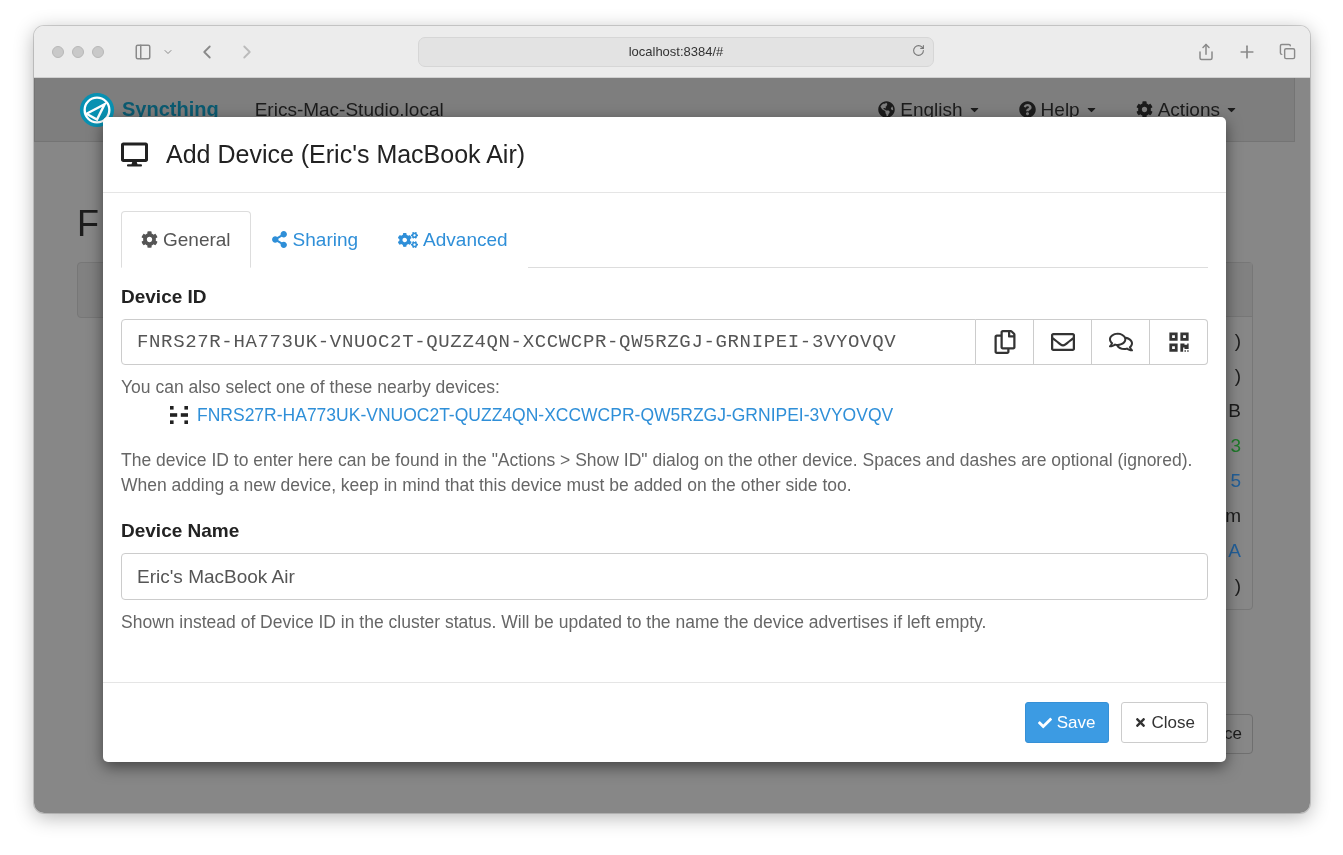 This screenshot has height=855, width=1343. What do you see at coordinates (1235, 481) in the screenshot?
I see `panel-value: 5` at bounding box center [1235, 481].